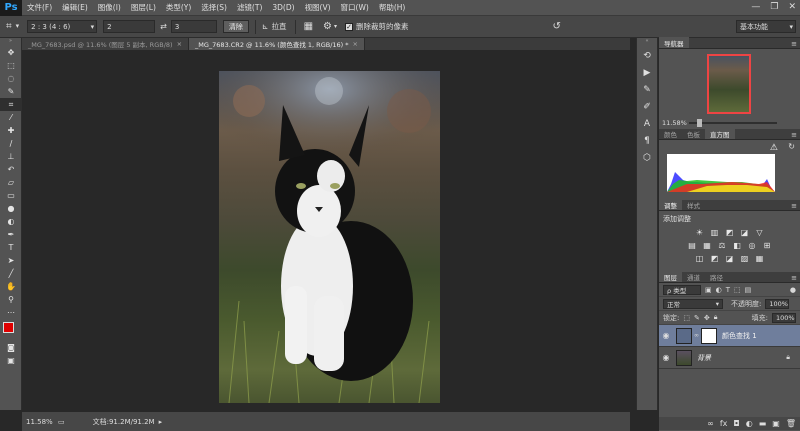 This screenshot has width=800, height=431. Describe the element at coordinates (724, 423) in the screenshot. I see `fx-icon: fx` at that location.